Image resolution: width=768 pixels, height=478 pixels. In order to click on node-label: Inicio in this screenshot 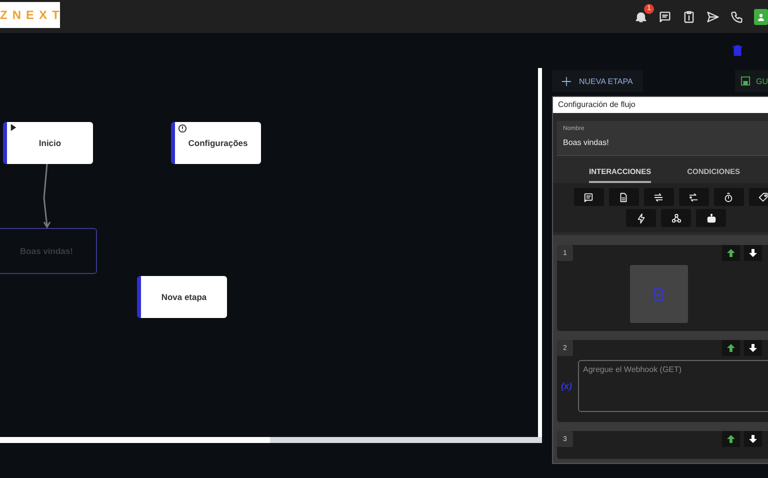, I will do `click(50, 143)`.